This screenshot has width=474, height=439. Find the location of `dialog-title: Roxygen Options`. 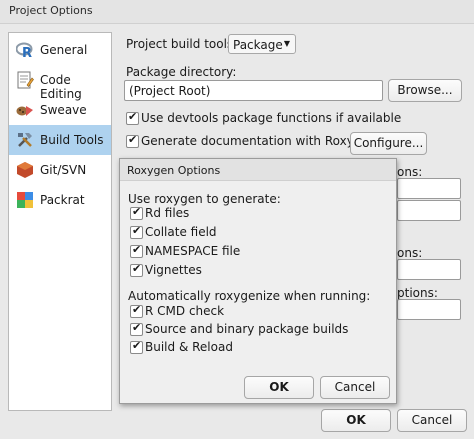

dialog-title: Roxygen Options is located at coordinates (174, 170).